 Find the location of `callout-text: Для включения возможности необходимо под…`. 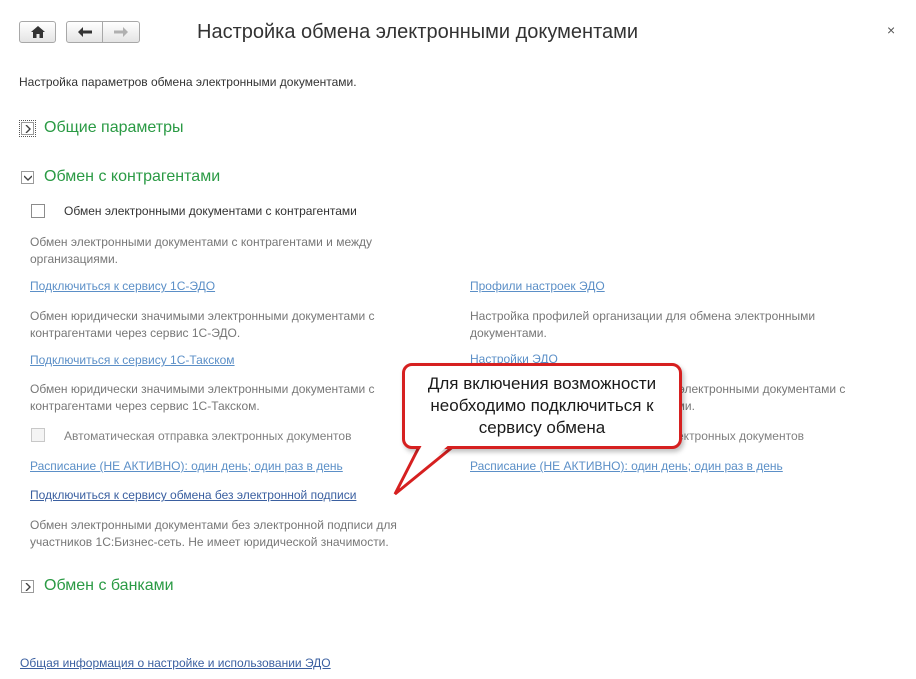

callout-text: Для включения возможности необходимо под… is located at coordinates (542, 405).